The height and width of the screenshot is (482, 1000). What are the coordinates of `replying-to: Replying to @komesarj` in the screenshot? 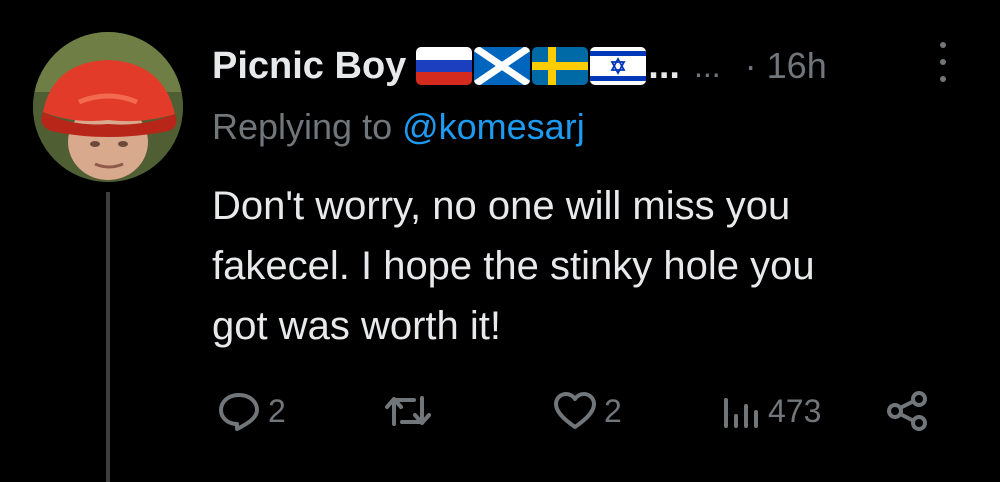 It's located at (398, 127).